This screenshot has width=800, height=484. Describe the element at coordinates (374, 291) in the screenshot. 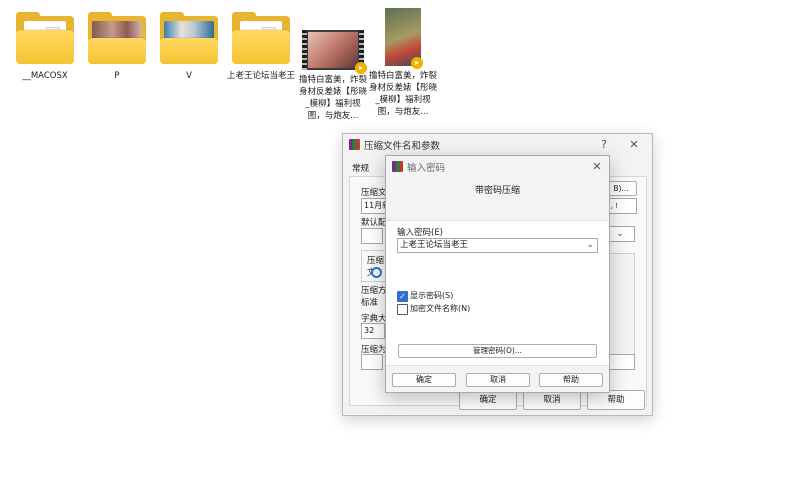

I see `compression-method-label: 压缩方` at that location.